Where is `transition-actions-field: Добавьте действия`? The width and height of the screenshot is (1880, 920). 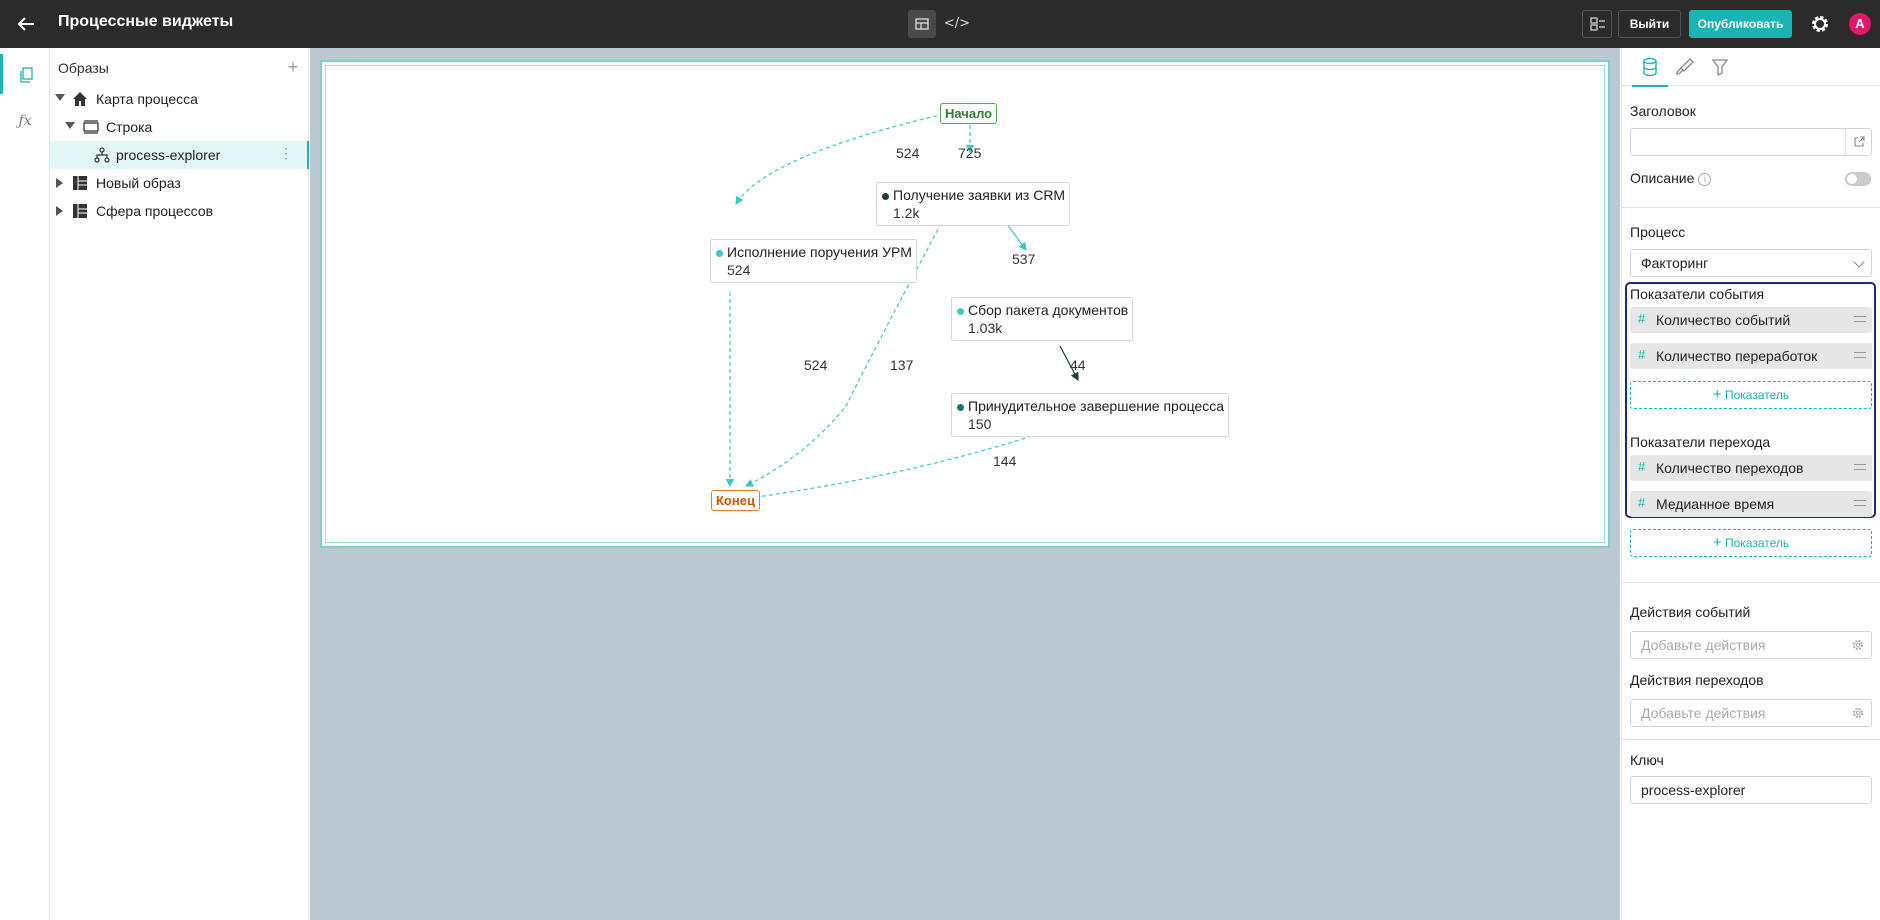 transition-actions-field: Добавьте действия is located at coordinates (1751, 713).